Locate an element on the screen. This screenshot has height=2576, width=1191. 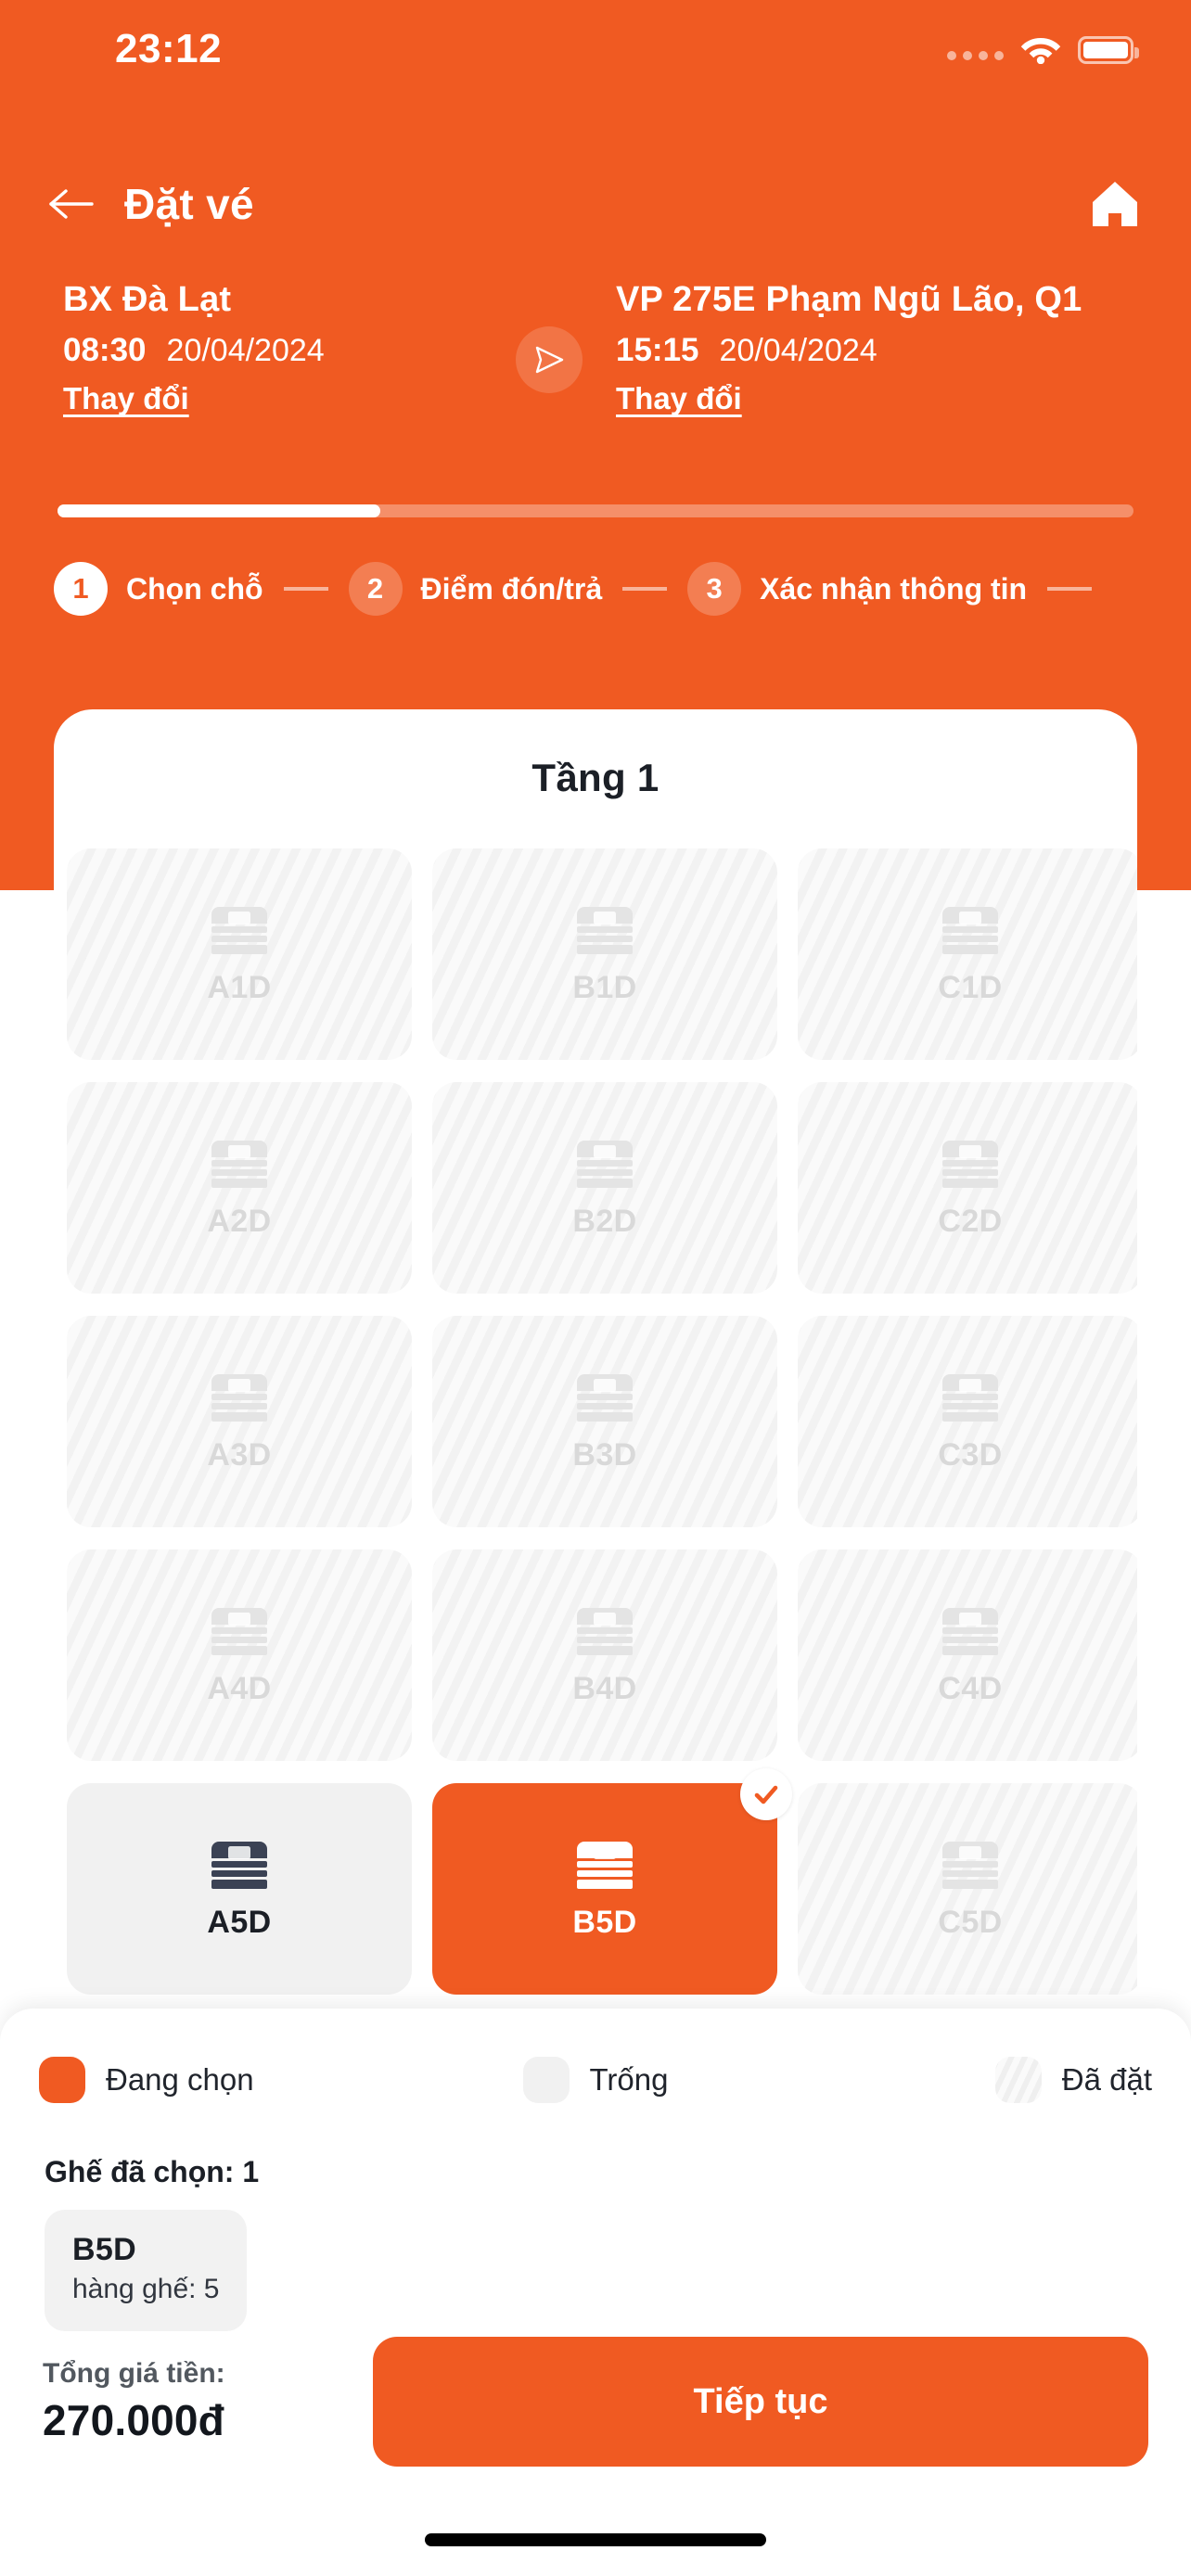
seat-B3D: B3D is located at coordinates (604, 1421).